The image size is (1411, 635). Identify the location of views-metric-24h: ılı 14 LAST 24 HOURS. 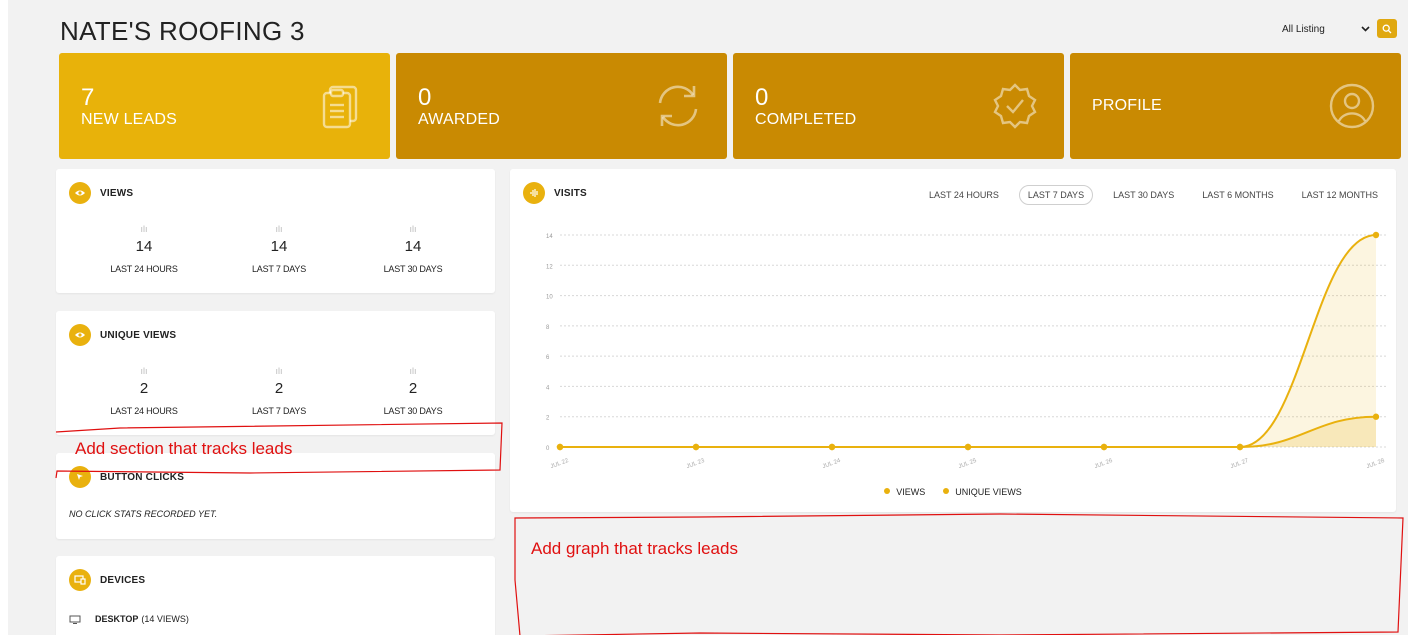
(144, 249).